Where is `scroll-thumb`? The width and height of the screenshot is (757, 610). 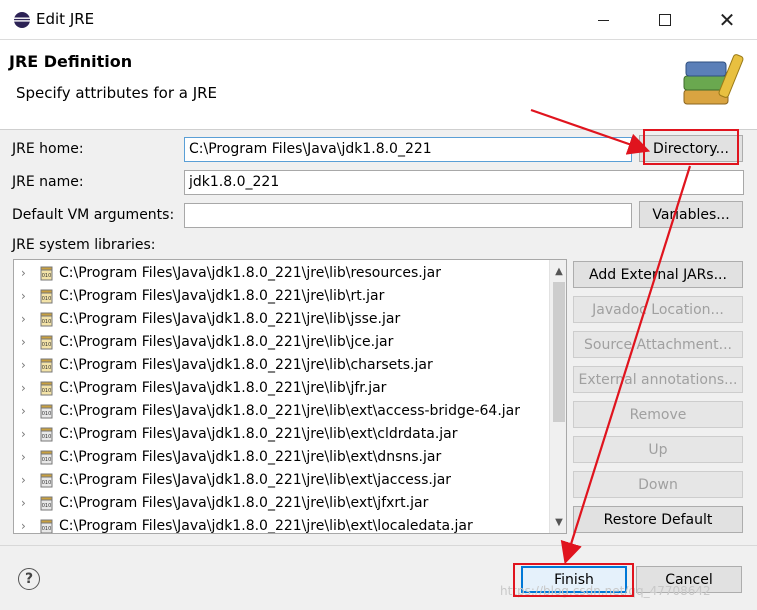
scroll-thumb is located at coordinates (559, 352).